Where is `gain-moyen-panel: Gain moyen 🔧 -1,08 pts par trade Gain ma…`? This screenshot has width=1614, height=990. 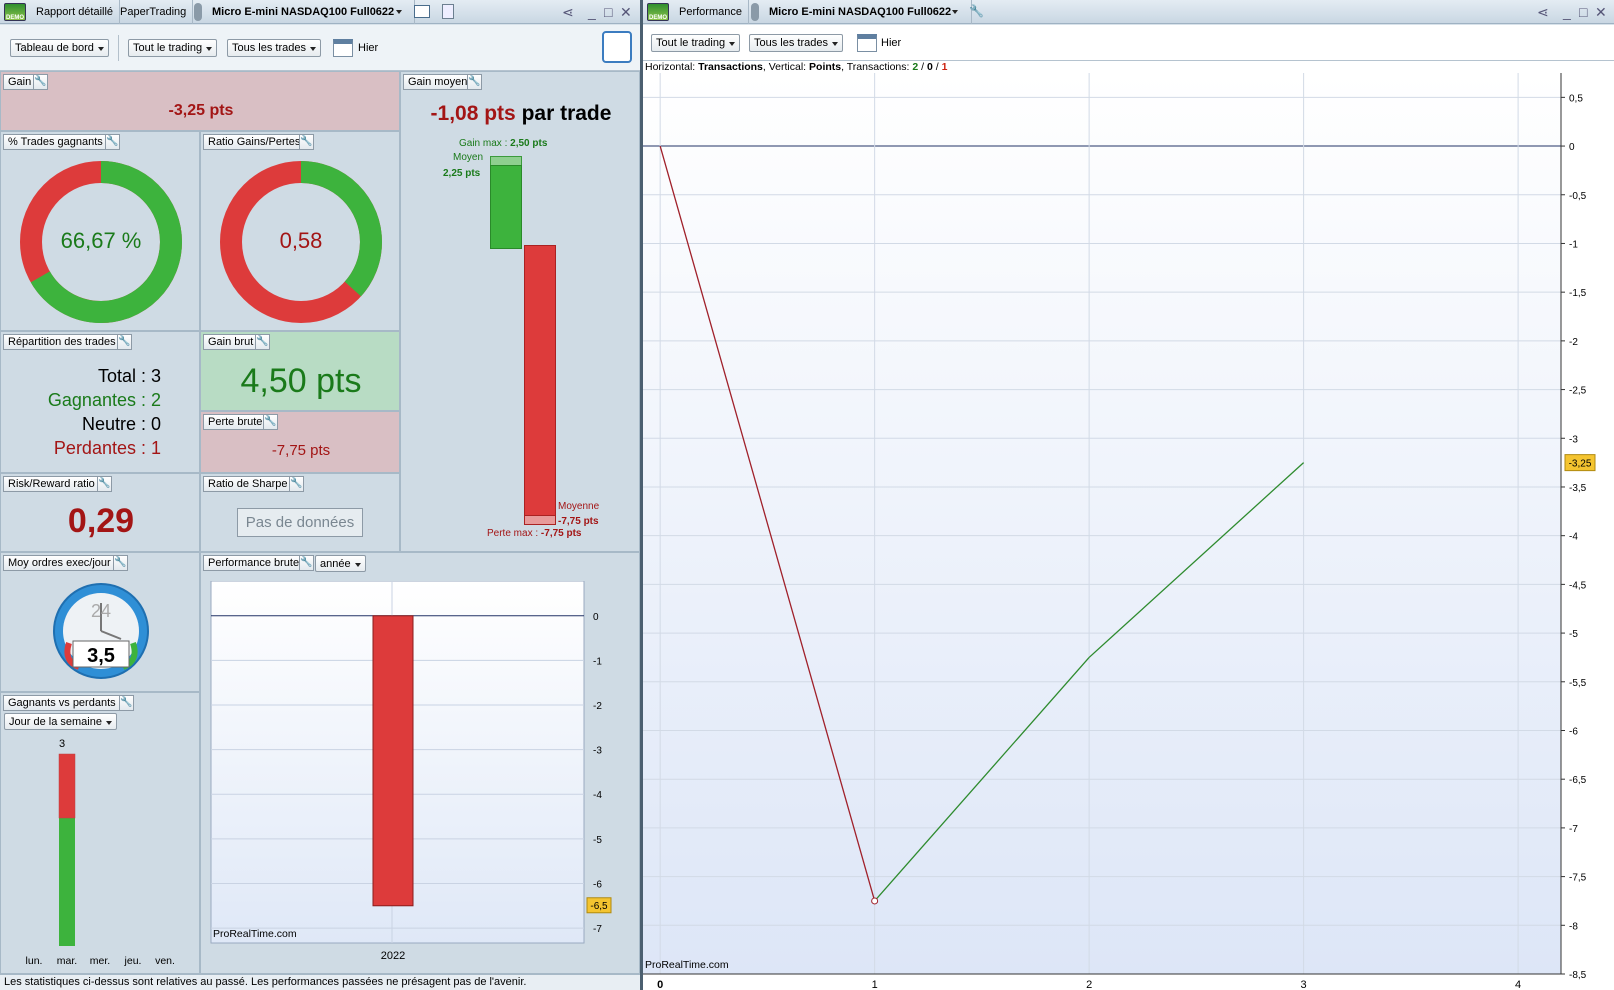 gain-moyen-panel: Gain moyen 🔧 -1,08 pts par trade Gain ma… is located at coordinates (520, 311).